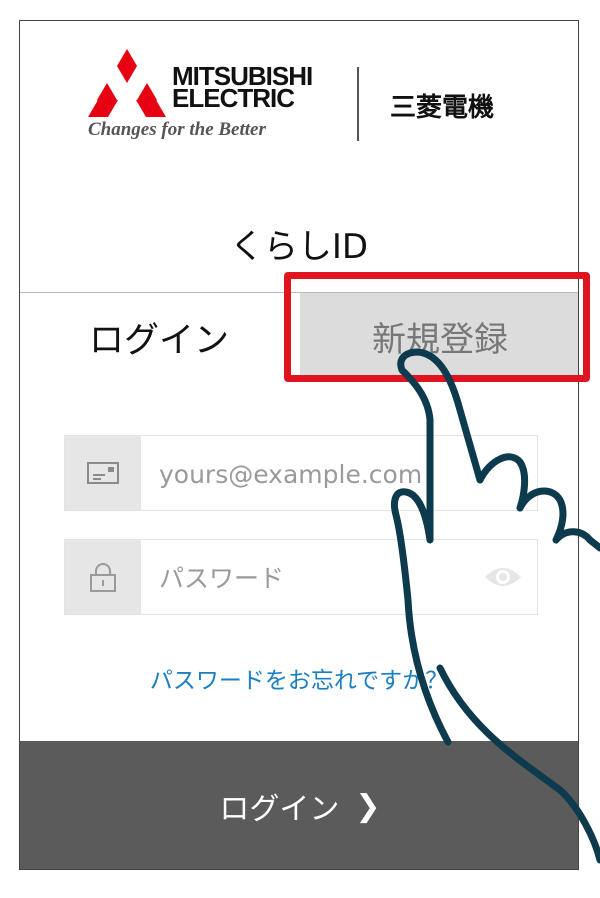 Image resolution: width=600 pixels, height=898 pixels. Describe the element at coordinates (103, 473) in the screenshot. I see `envelope-card-icon` at that location.